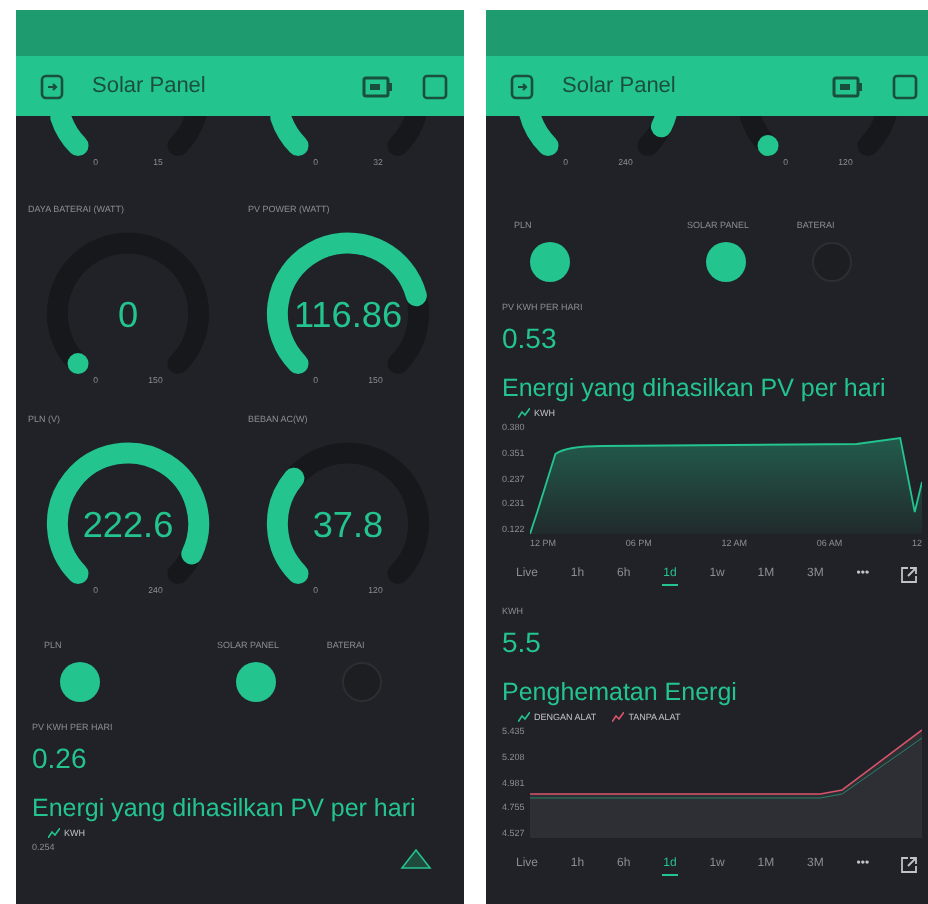 This screenshot has width=928, height=904. Describe the element at coordinates (620, 692) in the screenshot. I see `chart-title: Penghematan Energi` at that location.